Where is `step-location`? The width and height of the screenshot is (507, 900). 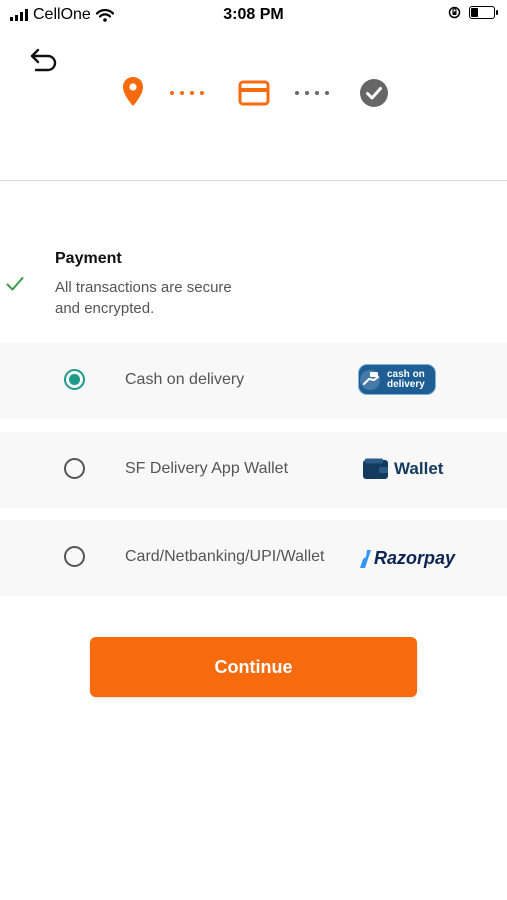
step-location is located at coordinates (133, 94).